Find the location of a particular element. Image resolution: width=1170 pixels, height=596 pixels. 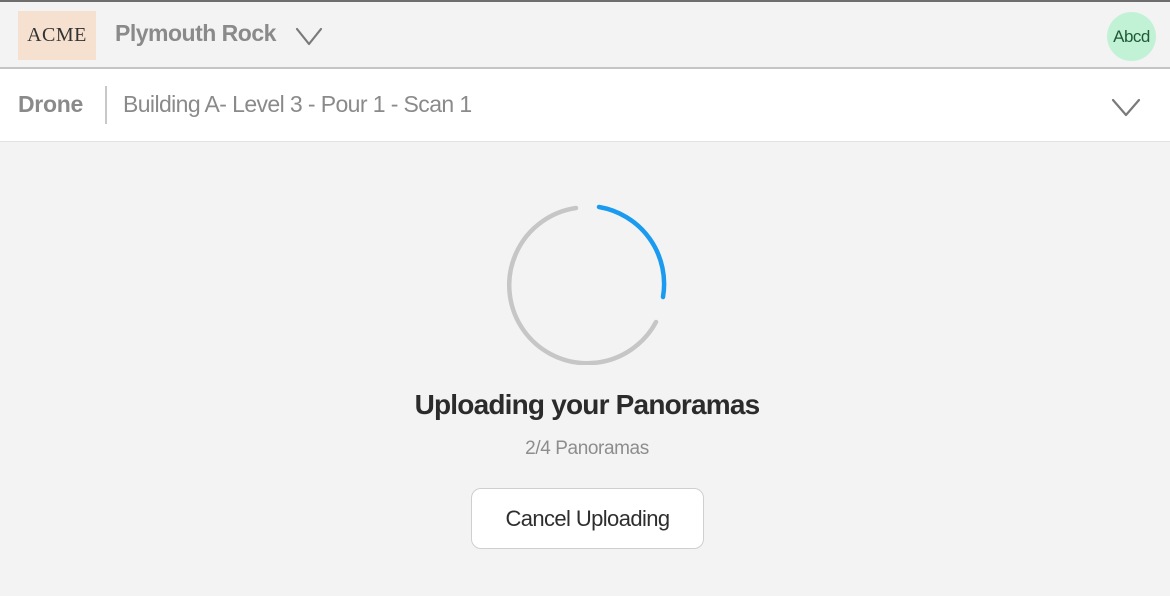

avatar-initials: Abcd is located at coordinates (1131, 36).